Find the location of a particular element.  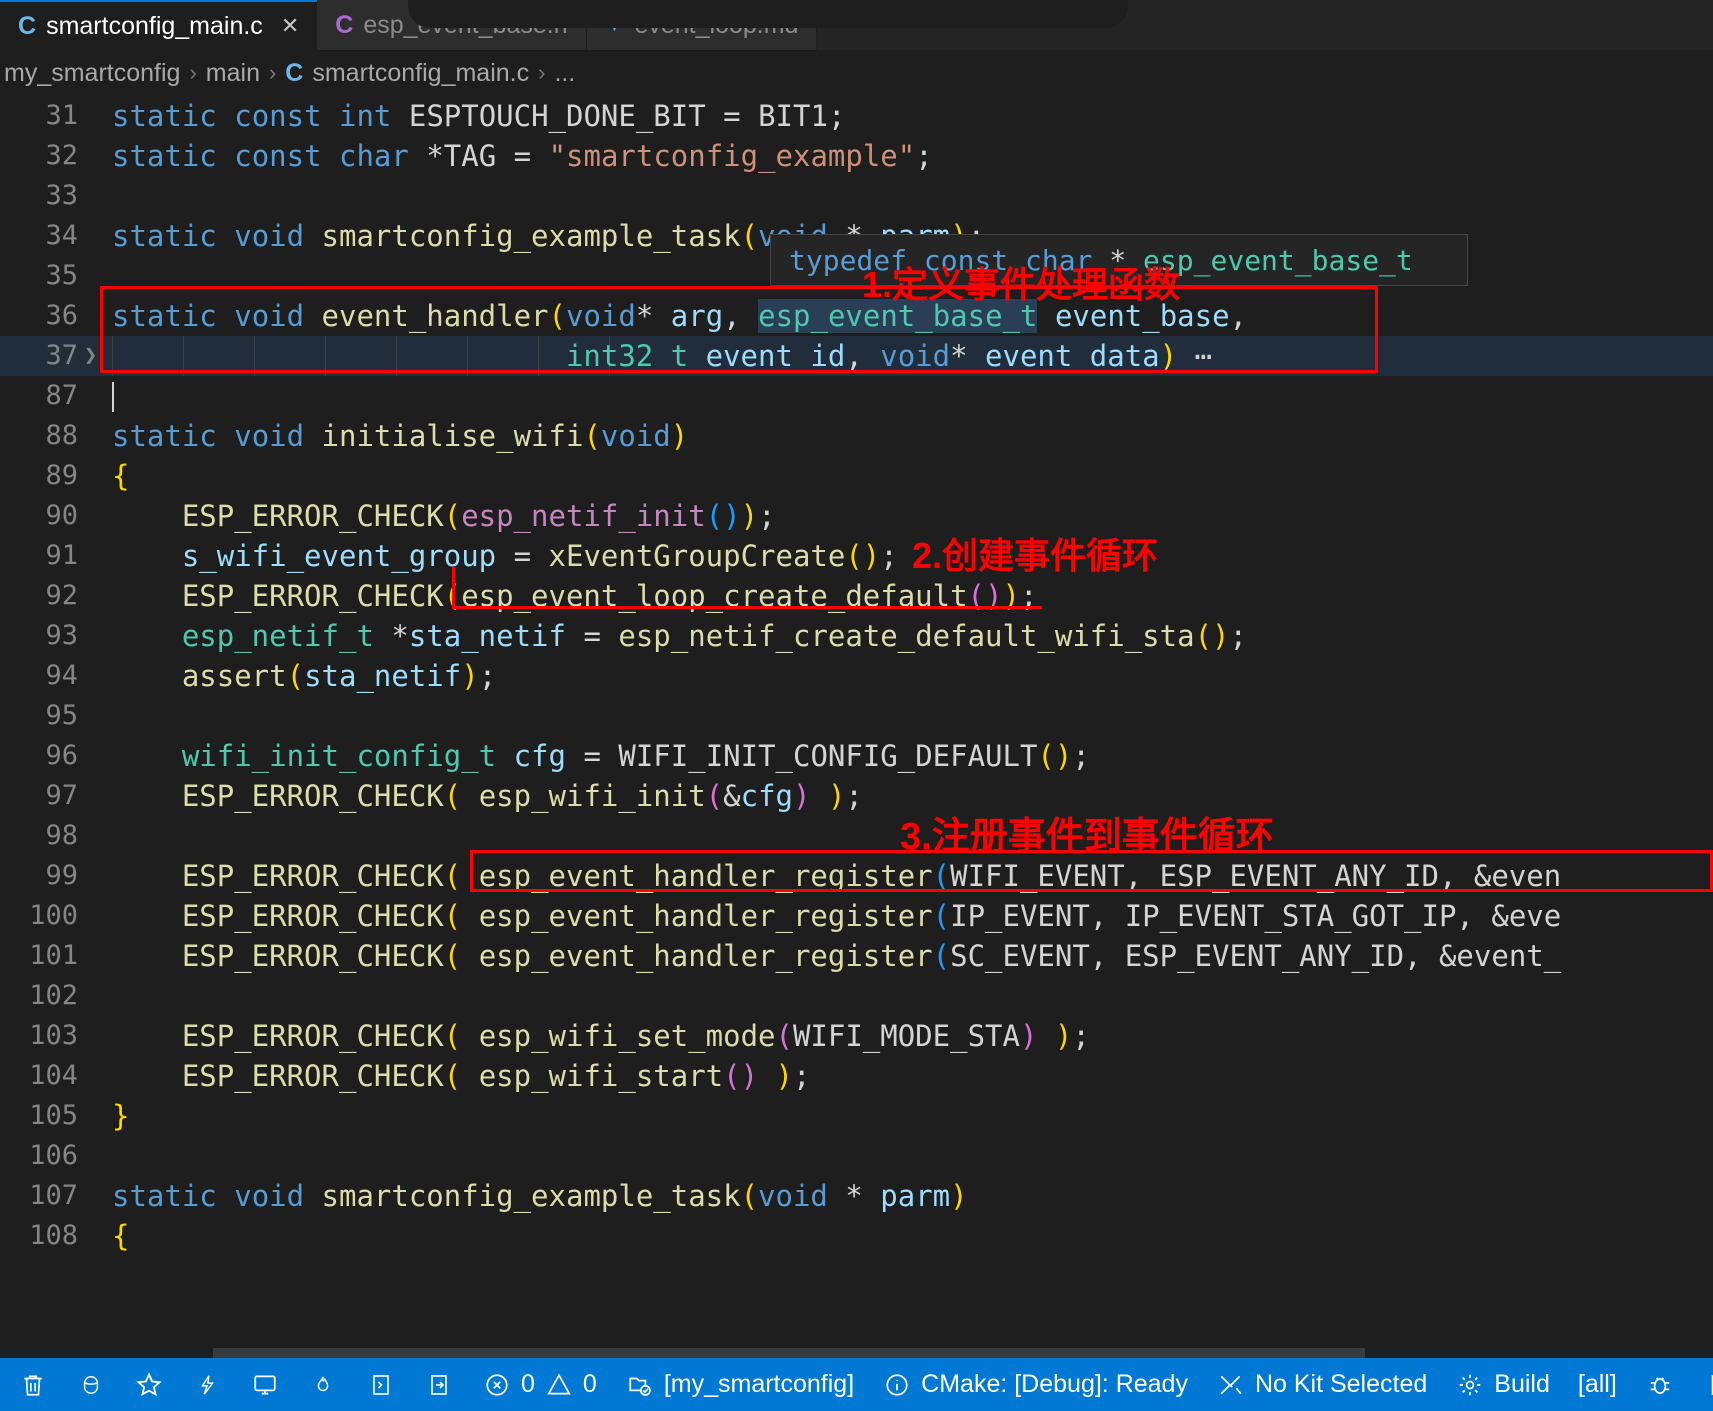

monitor-icon is located at coordinates (265, 1385).